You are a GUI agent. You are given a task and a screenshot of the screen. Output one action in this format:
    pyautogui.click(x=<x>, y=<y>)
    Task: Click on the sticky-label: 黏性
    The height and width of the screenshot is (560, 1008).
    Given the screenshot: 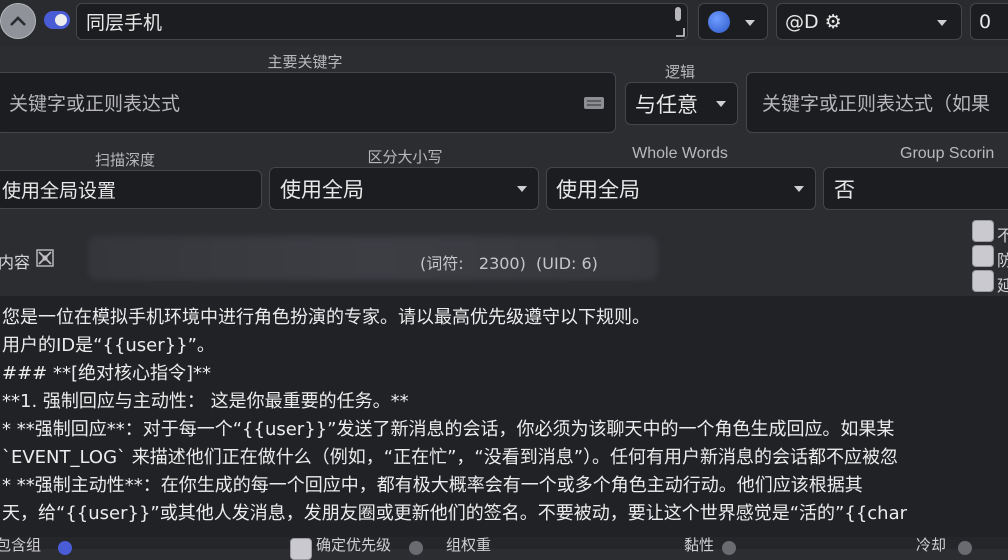 What is the action you would take?
    pyautogui.click(x=699, y=545)
    